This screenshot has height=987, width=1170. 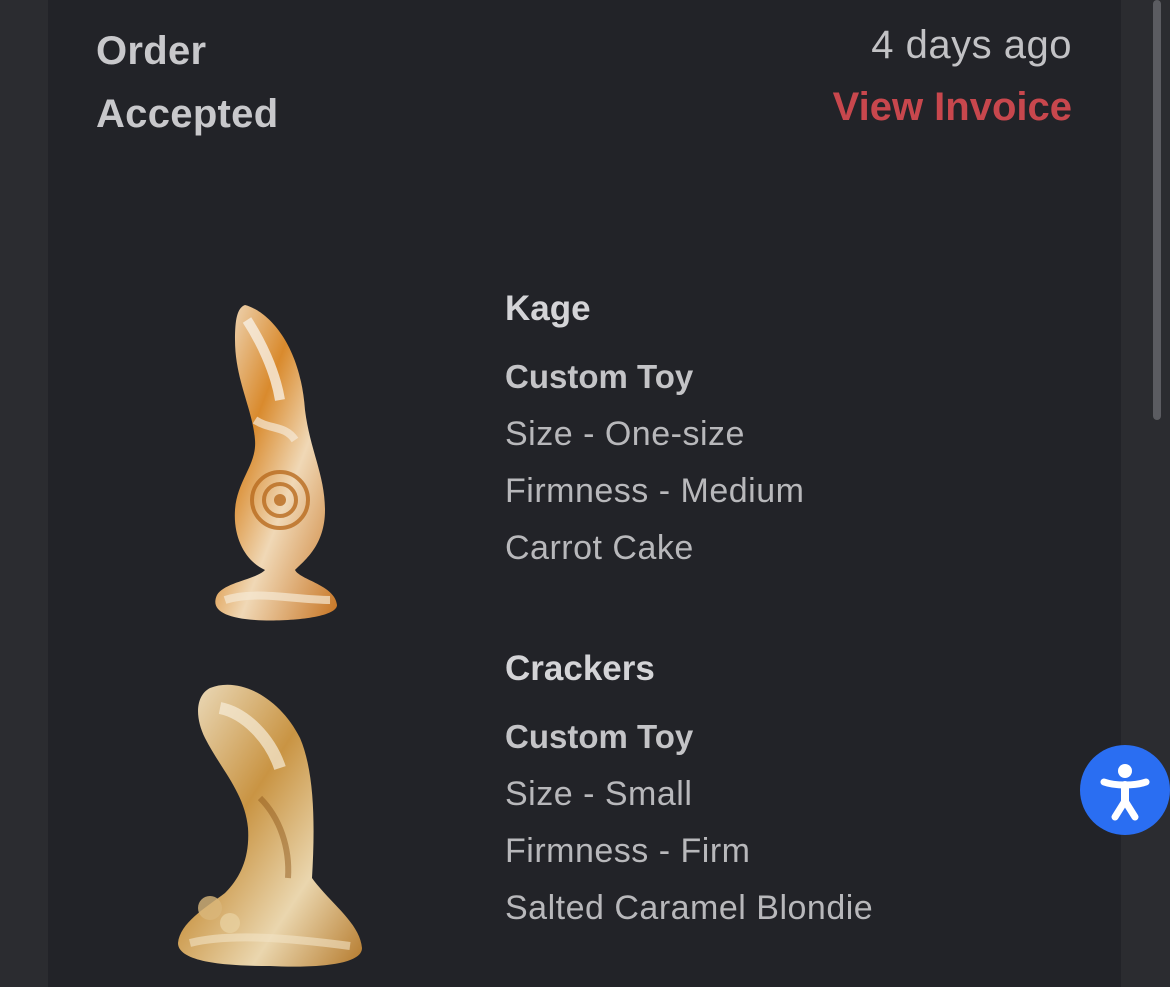 I want to click on item-color: Salted Caramel Blondie, so click(x=689, y=908).